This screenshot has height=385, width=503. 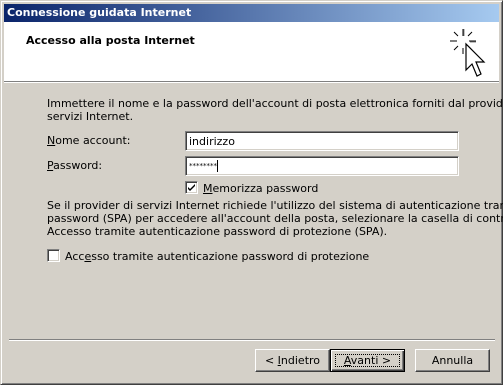 I want to click on password-label: Password:, so click(x=74, y=165).